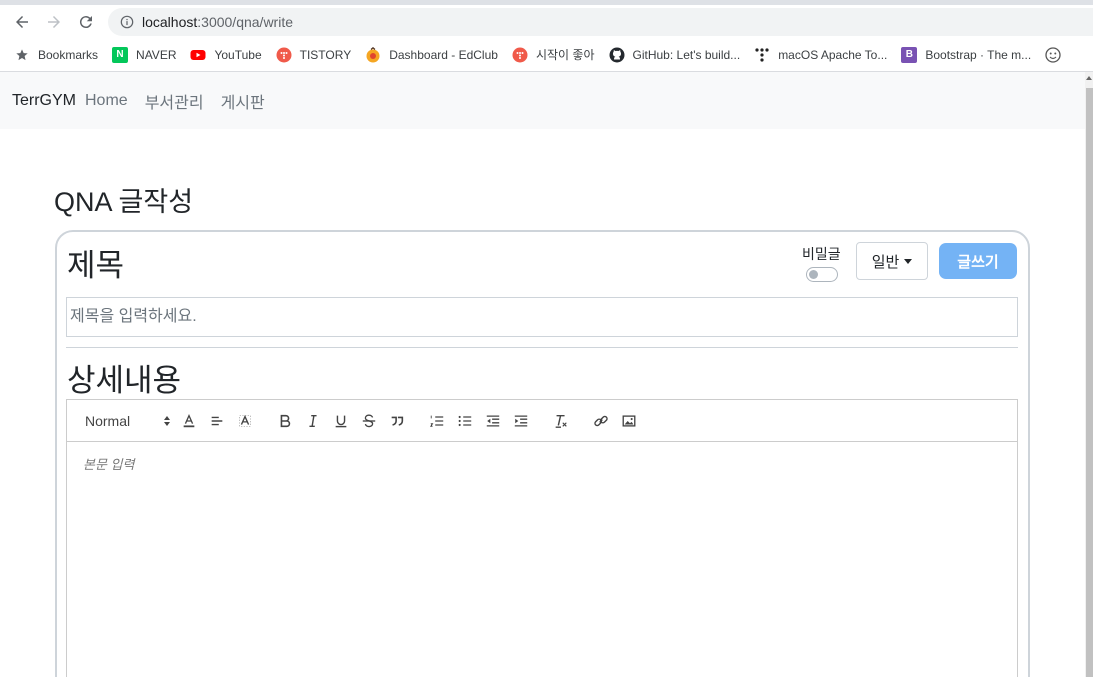 Image resolution: width=1093 pixels, height=677 pixels. Describe the element at coordinates (1089, 78) in the screenshot. I see `scroll-up-icon` at that location.